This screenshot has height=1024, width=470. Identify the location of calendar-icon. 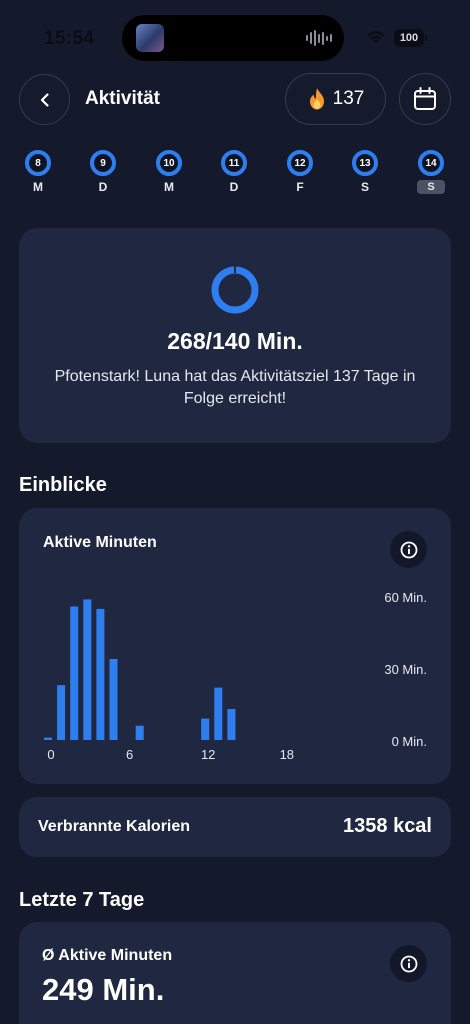
(425, 98).